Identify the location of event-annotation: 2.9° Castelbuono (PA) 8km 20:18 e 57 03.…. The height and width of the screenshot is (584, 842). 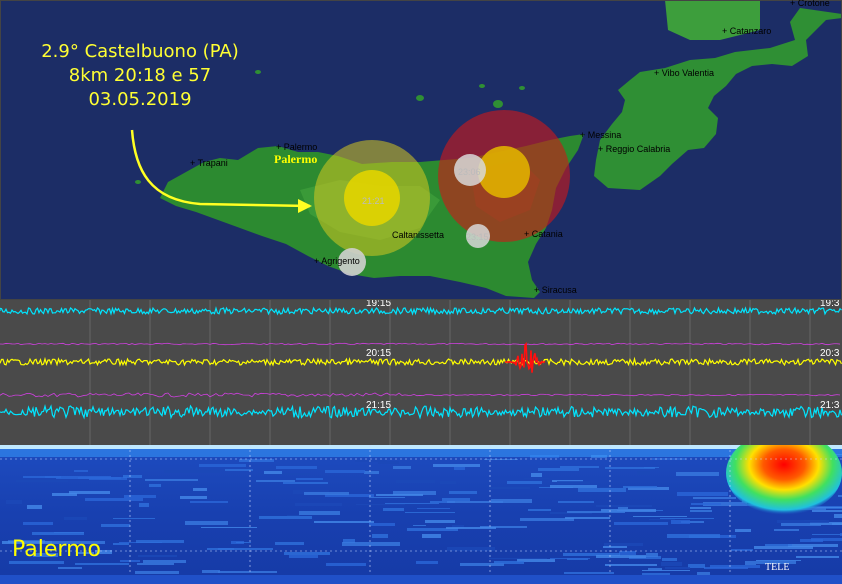
(140, 76).